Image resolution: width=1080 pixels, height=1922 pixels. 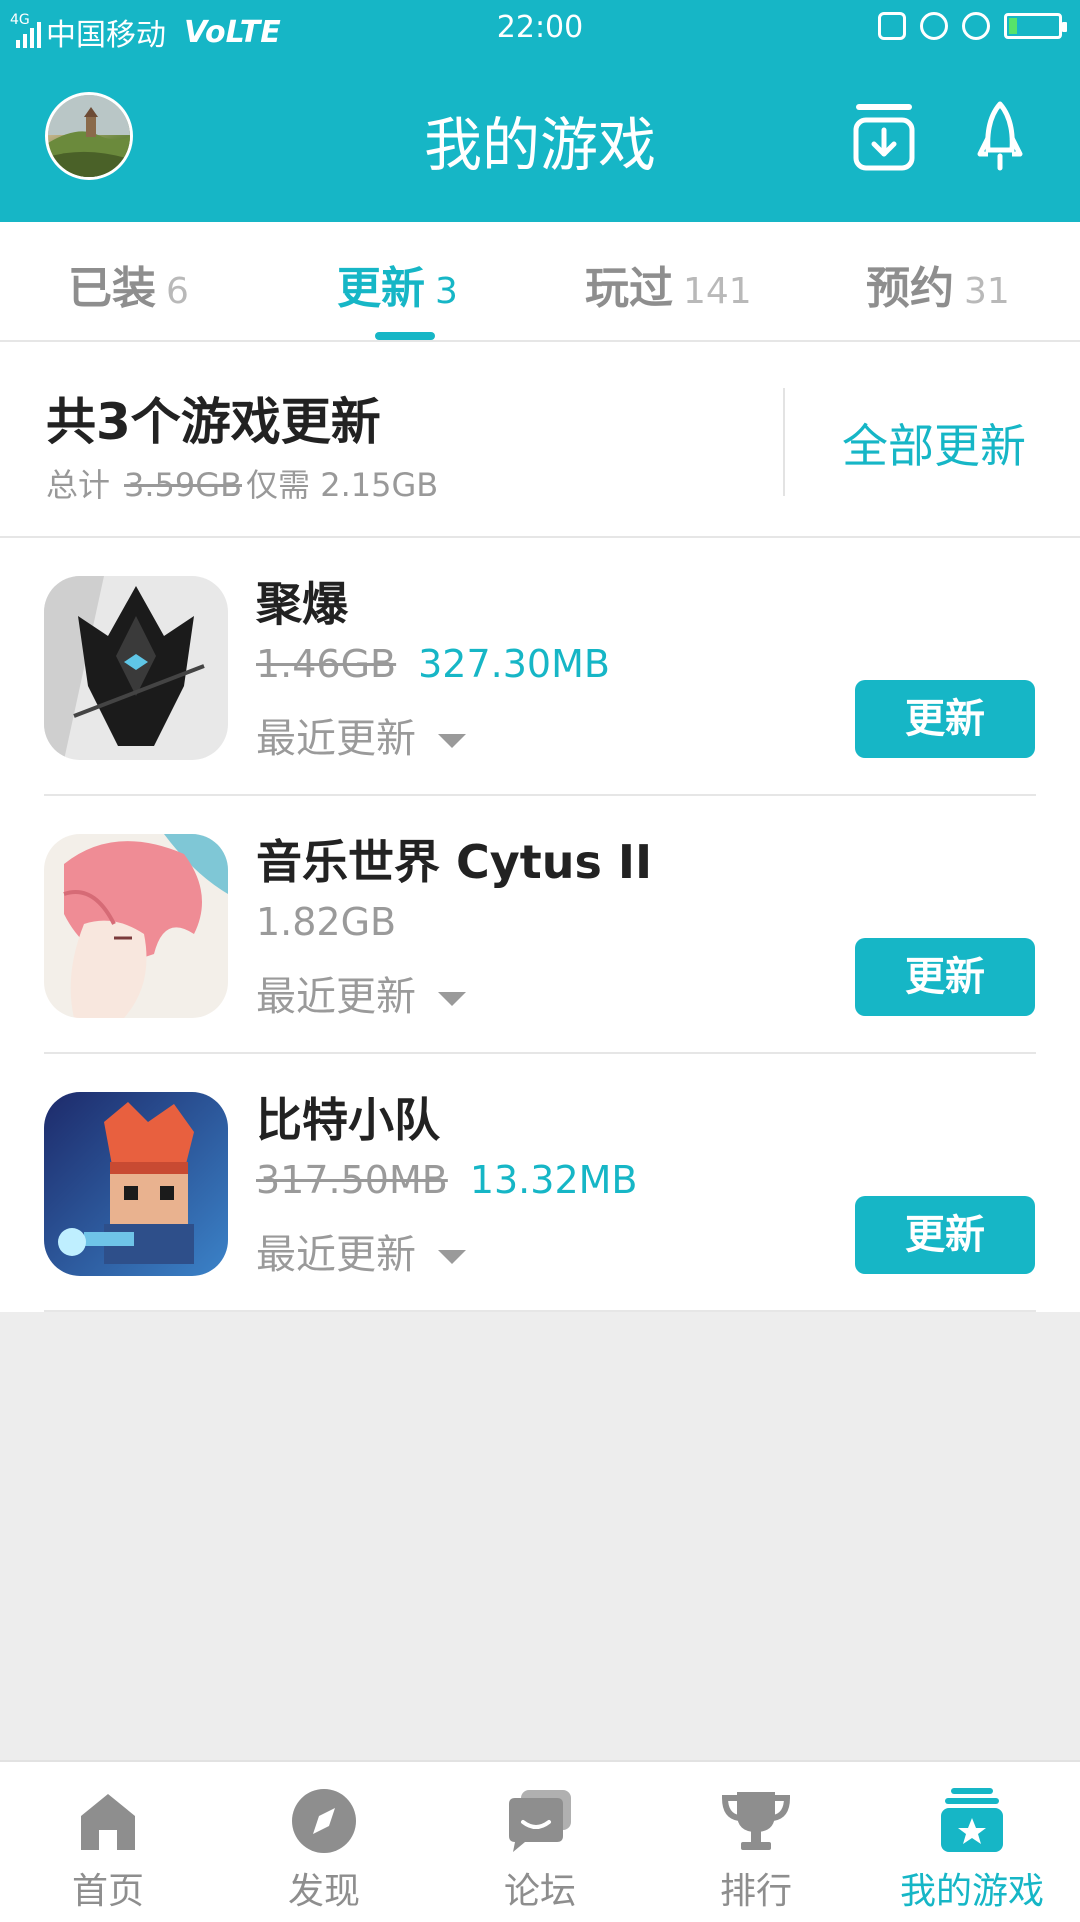 I want to click on tab-bar: 已装 6 更新 3 玩过 141 预约 31, so click(x=540, y=282).